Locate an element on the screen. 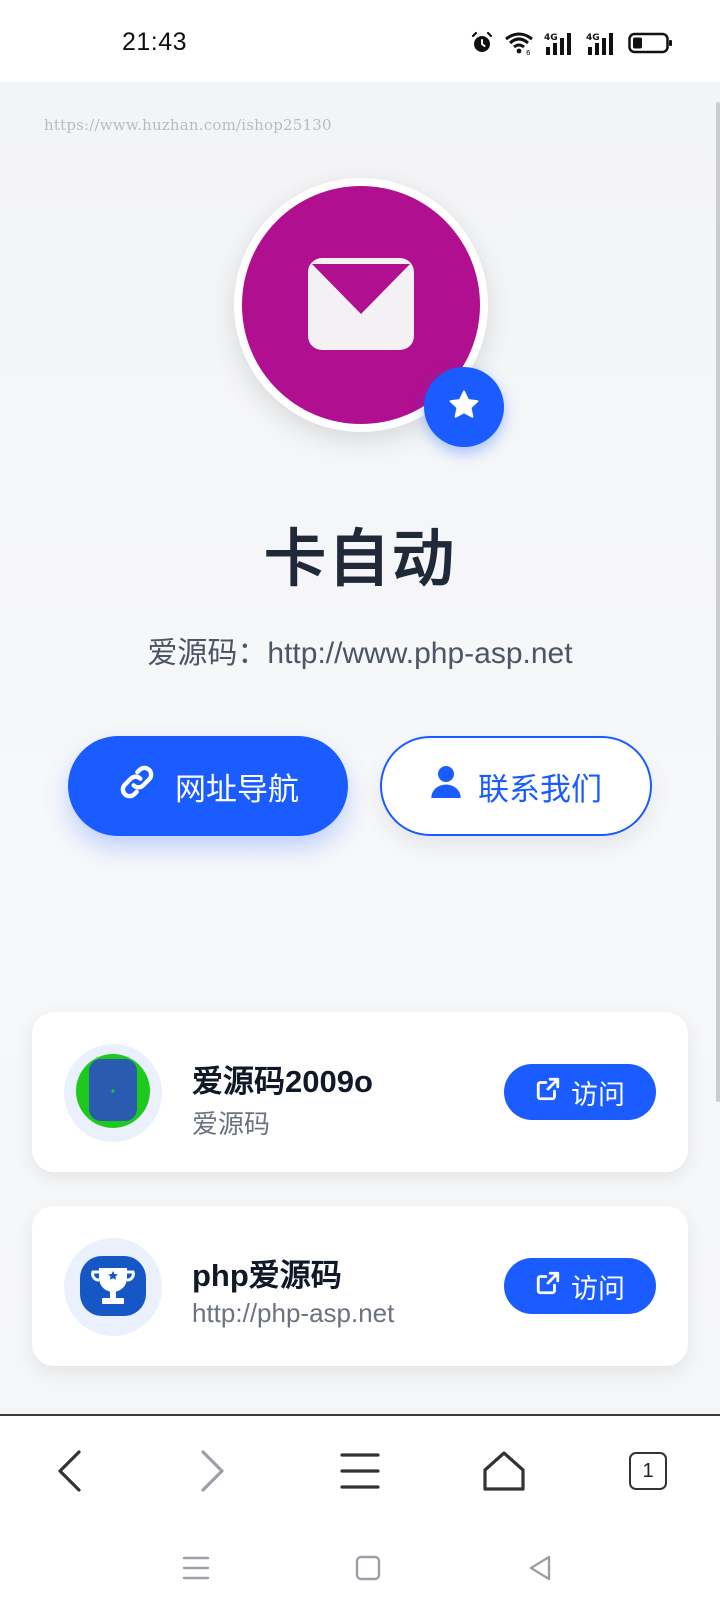 Image resolution: width=720 pixels, height=1612 pixels. star-badge is located at coordinates (464, 407).